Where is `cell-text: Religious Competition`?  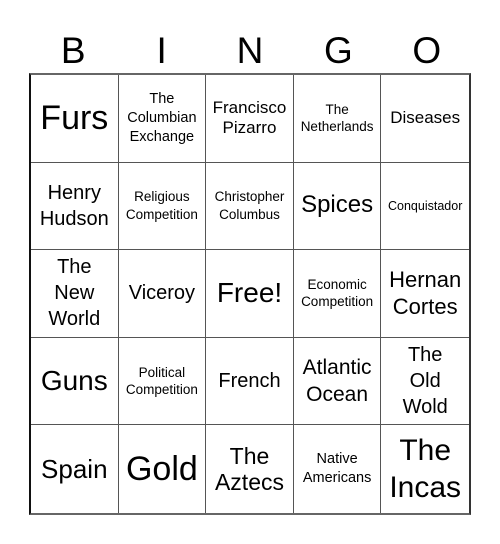
cell-text: Religious Competition is located at coordinates (161, 205).